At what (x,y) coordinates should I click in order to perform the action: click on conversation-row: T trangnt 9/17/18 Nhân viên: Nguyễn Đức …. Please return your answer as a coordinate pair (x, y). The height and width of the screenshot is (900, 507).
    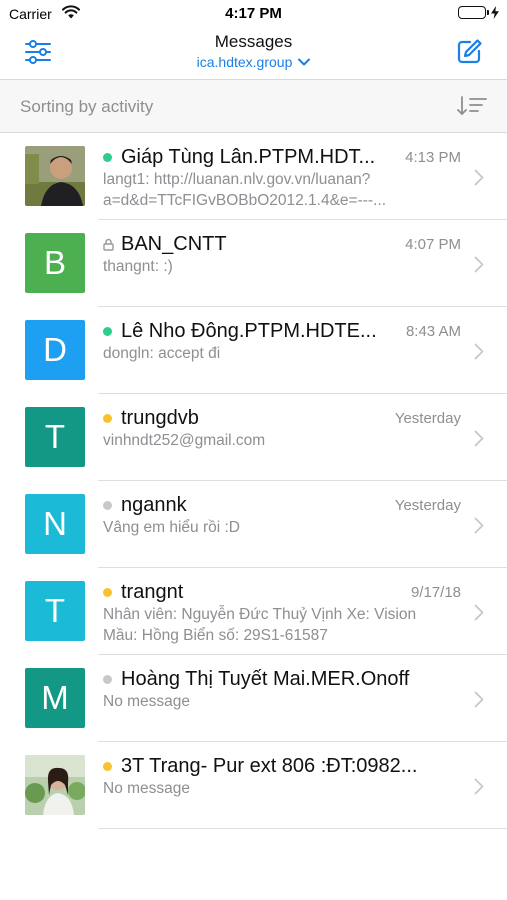
    Looking at the image, I should click on (253, 611).